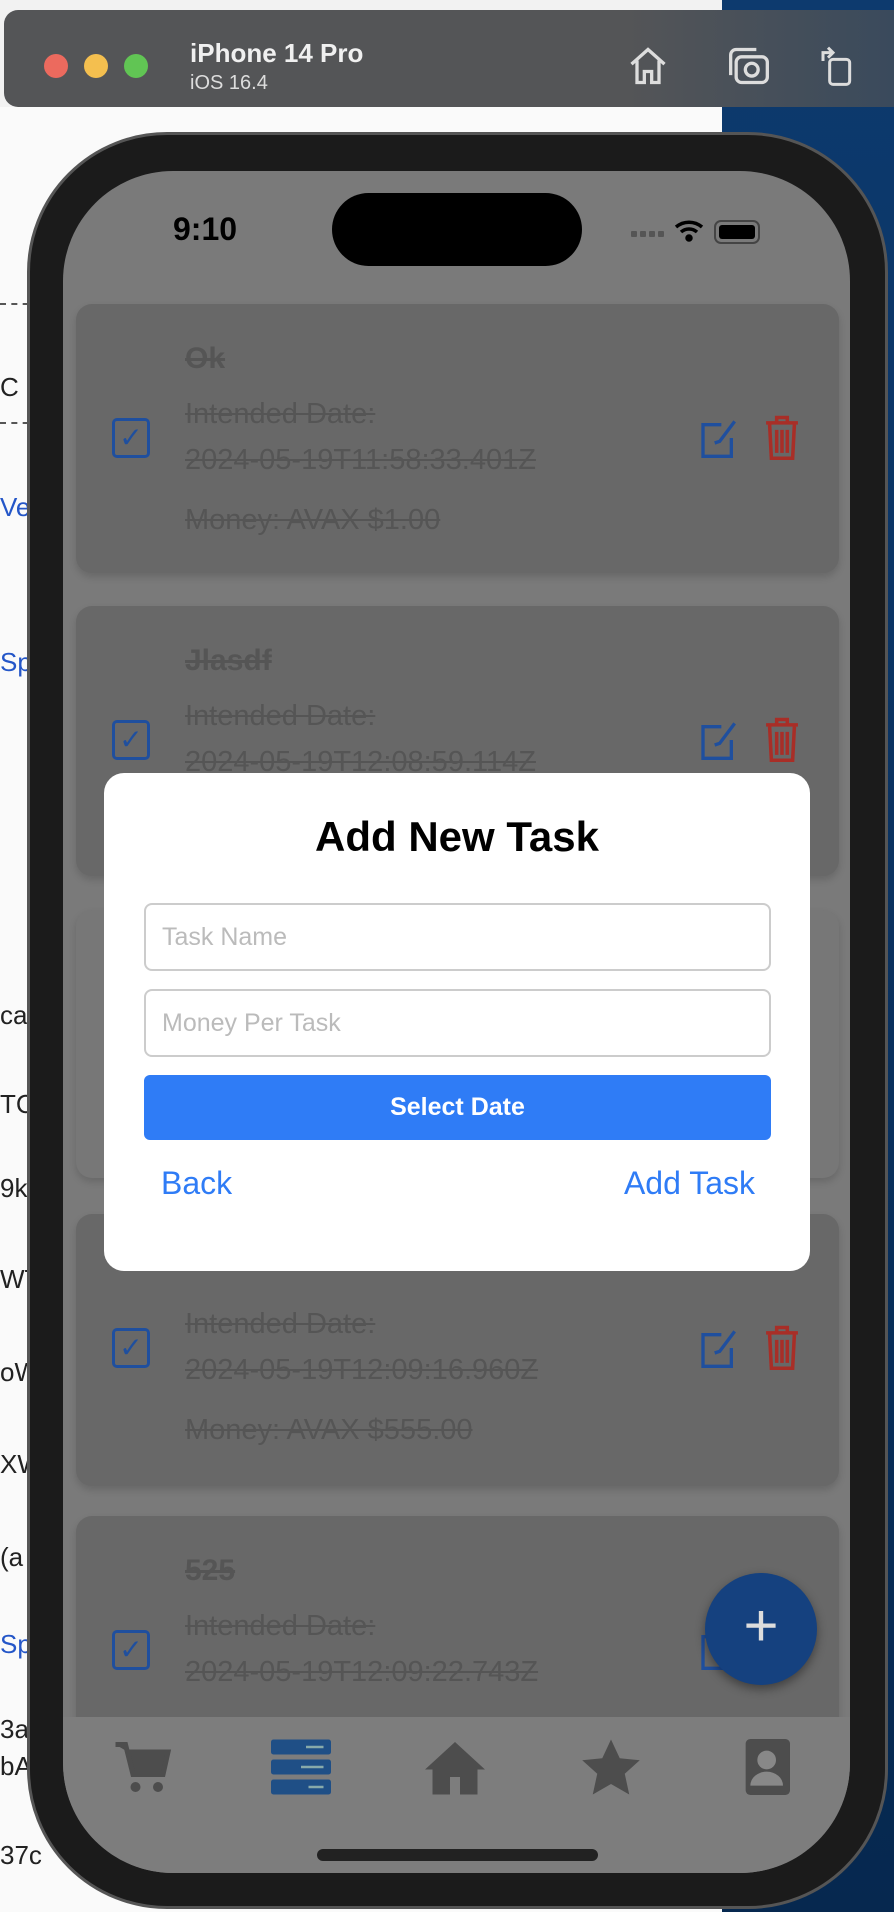 The image size is (894, 1912). What do you see at coordinates (15, 507) in the screenshot?
I see `bg-text: Ve` at bounding box center [15, 507].